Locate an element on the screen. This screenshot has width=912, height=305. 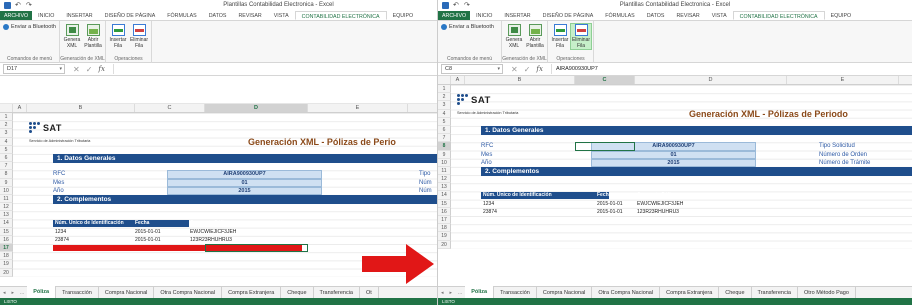
formula-input is located at coordinates (274, 69).